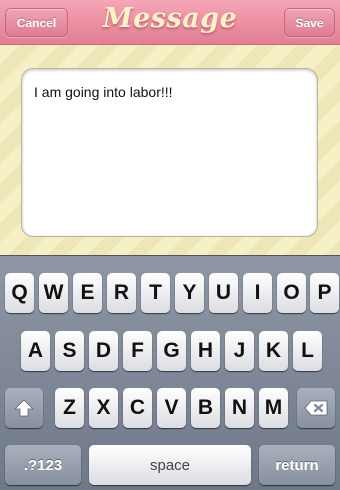 This screenshot has height=490, width=340. I want to click on key-v: V, so click(171, 408).